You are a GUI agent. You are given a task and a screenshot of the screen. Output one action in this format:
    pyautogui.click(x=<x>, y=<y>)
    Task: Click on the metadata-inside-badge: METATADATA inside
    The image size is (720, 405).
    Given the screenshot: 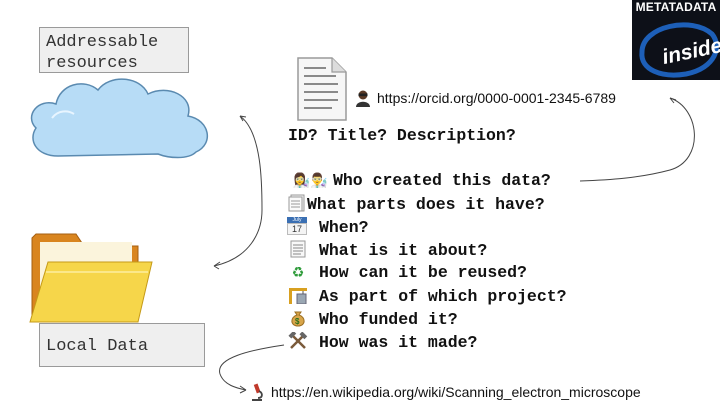 What is the action you would take?
    pyautogui.click(x=676, y=40)
    